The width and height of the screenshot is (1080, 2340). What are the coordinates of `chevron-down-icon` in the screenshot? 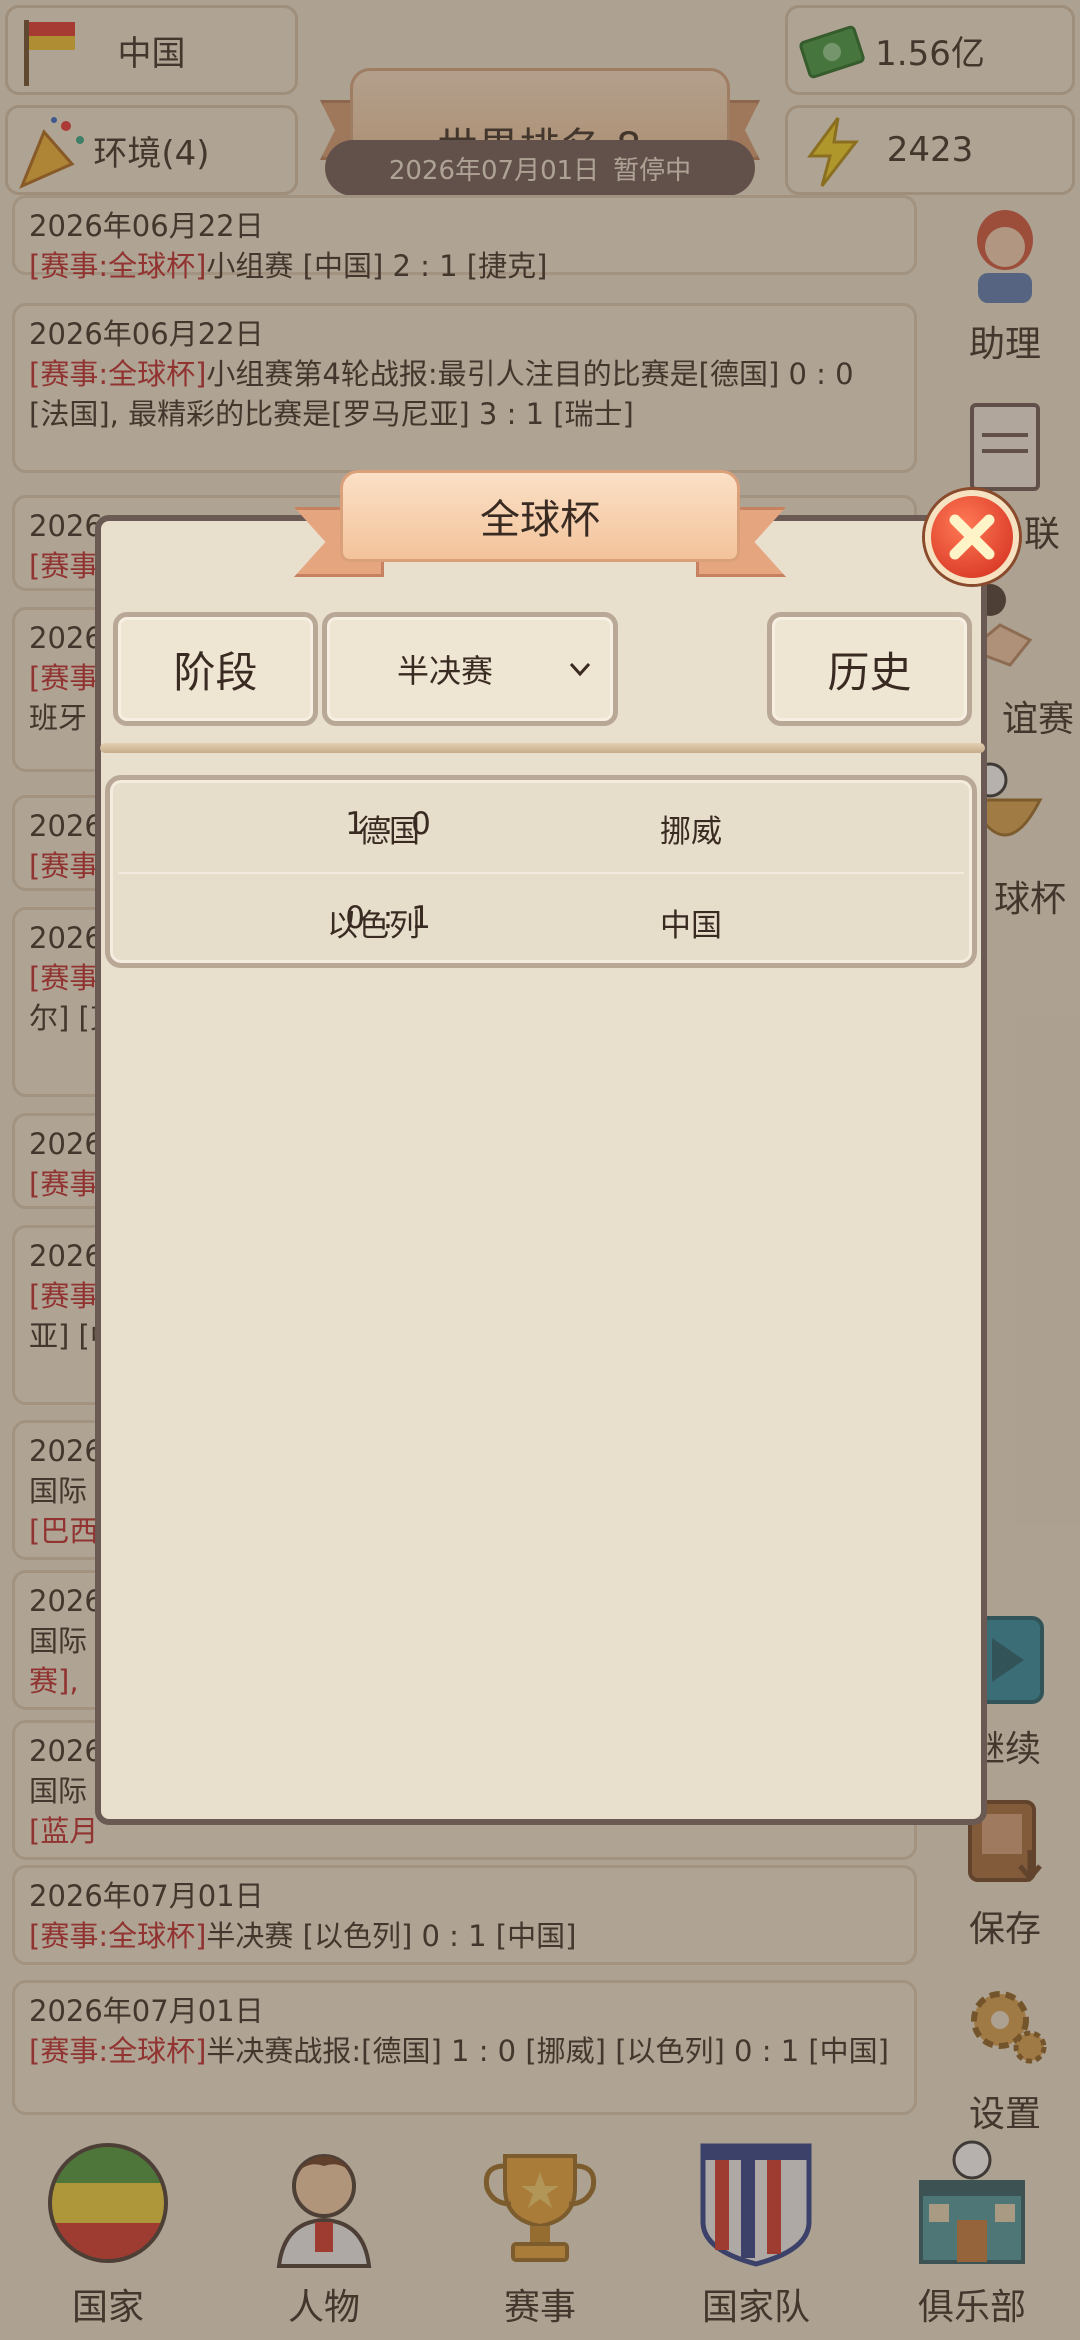 It's located at (580, 669).